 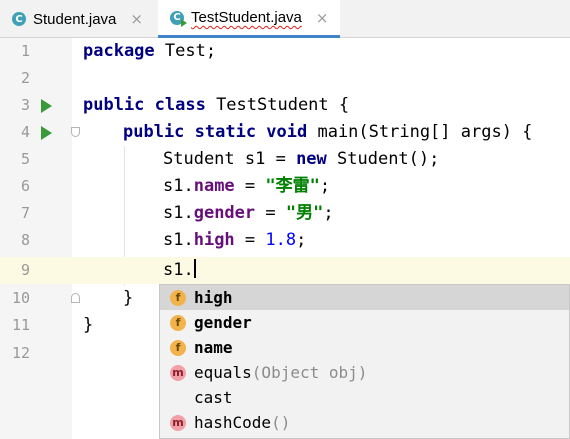 I want to click on line-number: 4, so click(x=25, y=132).